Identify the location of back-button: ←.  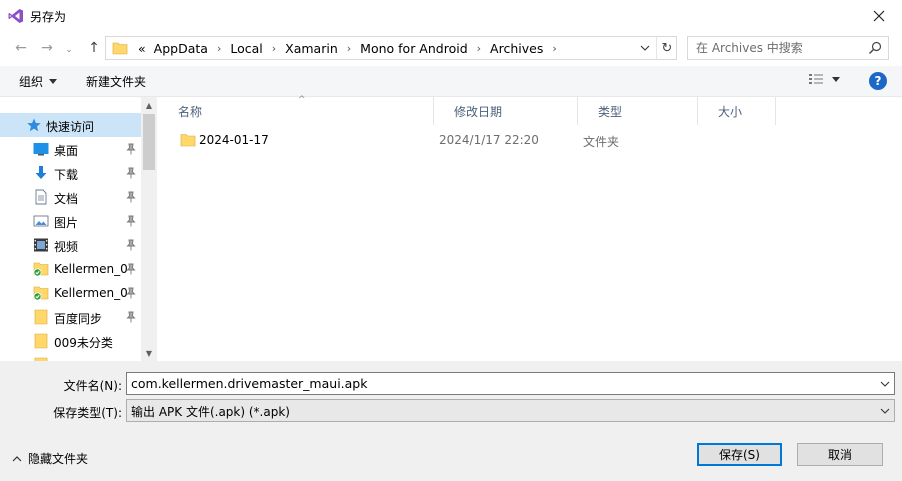
(21, 48).